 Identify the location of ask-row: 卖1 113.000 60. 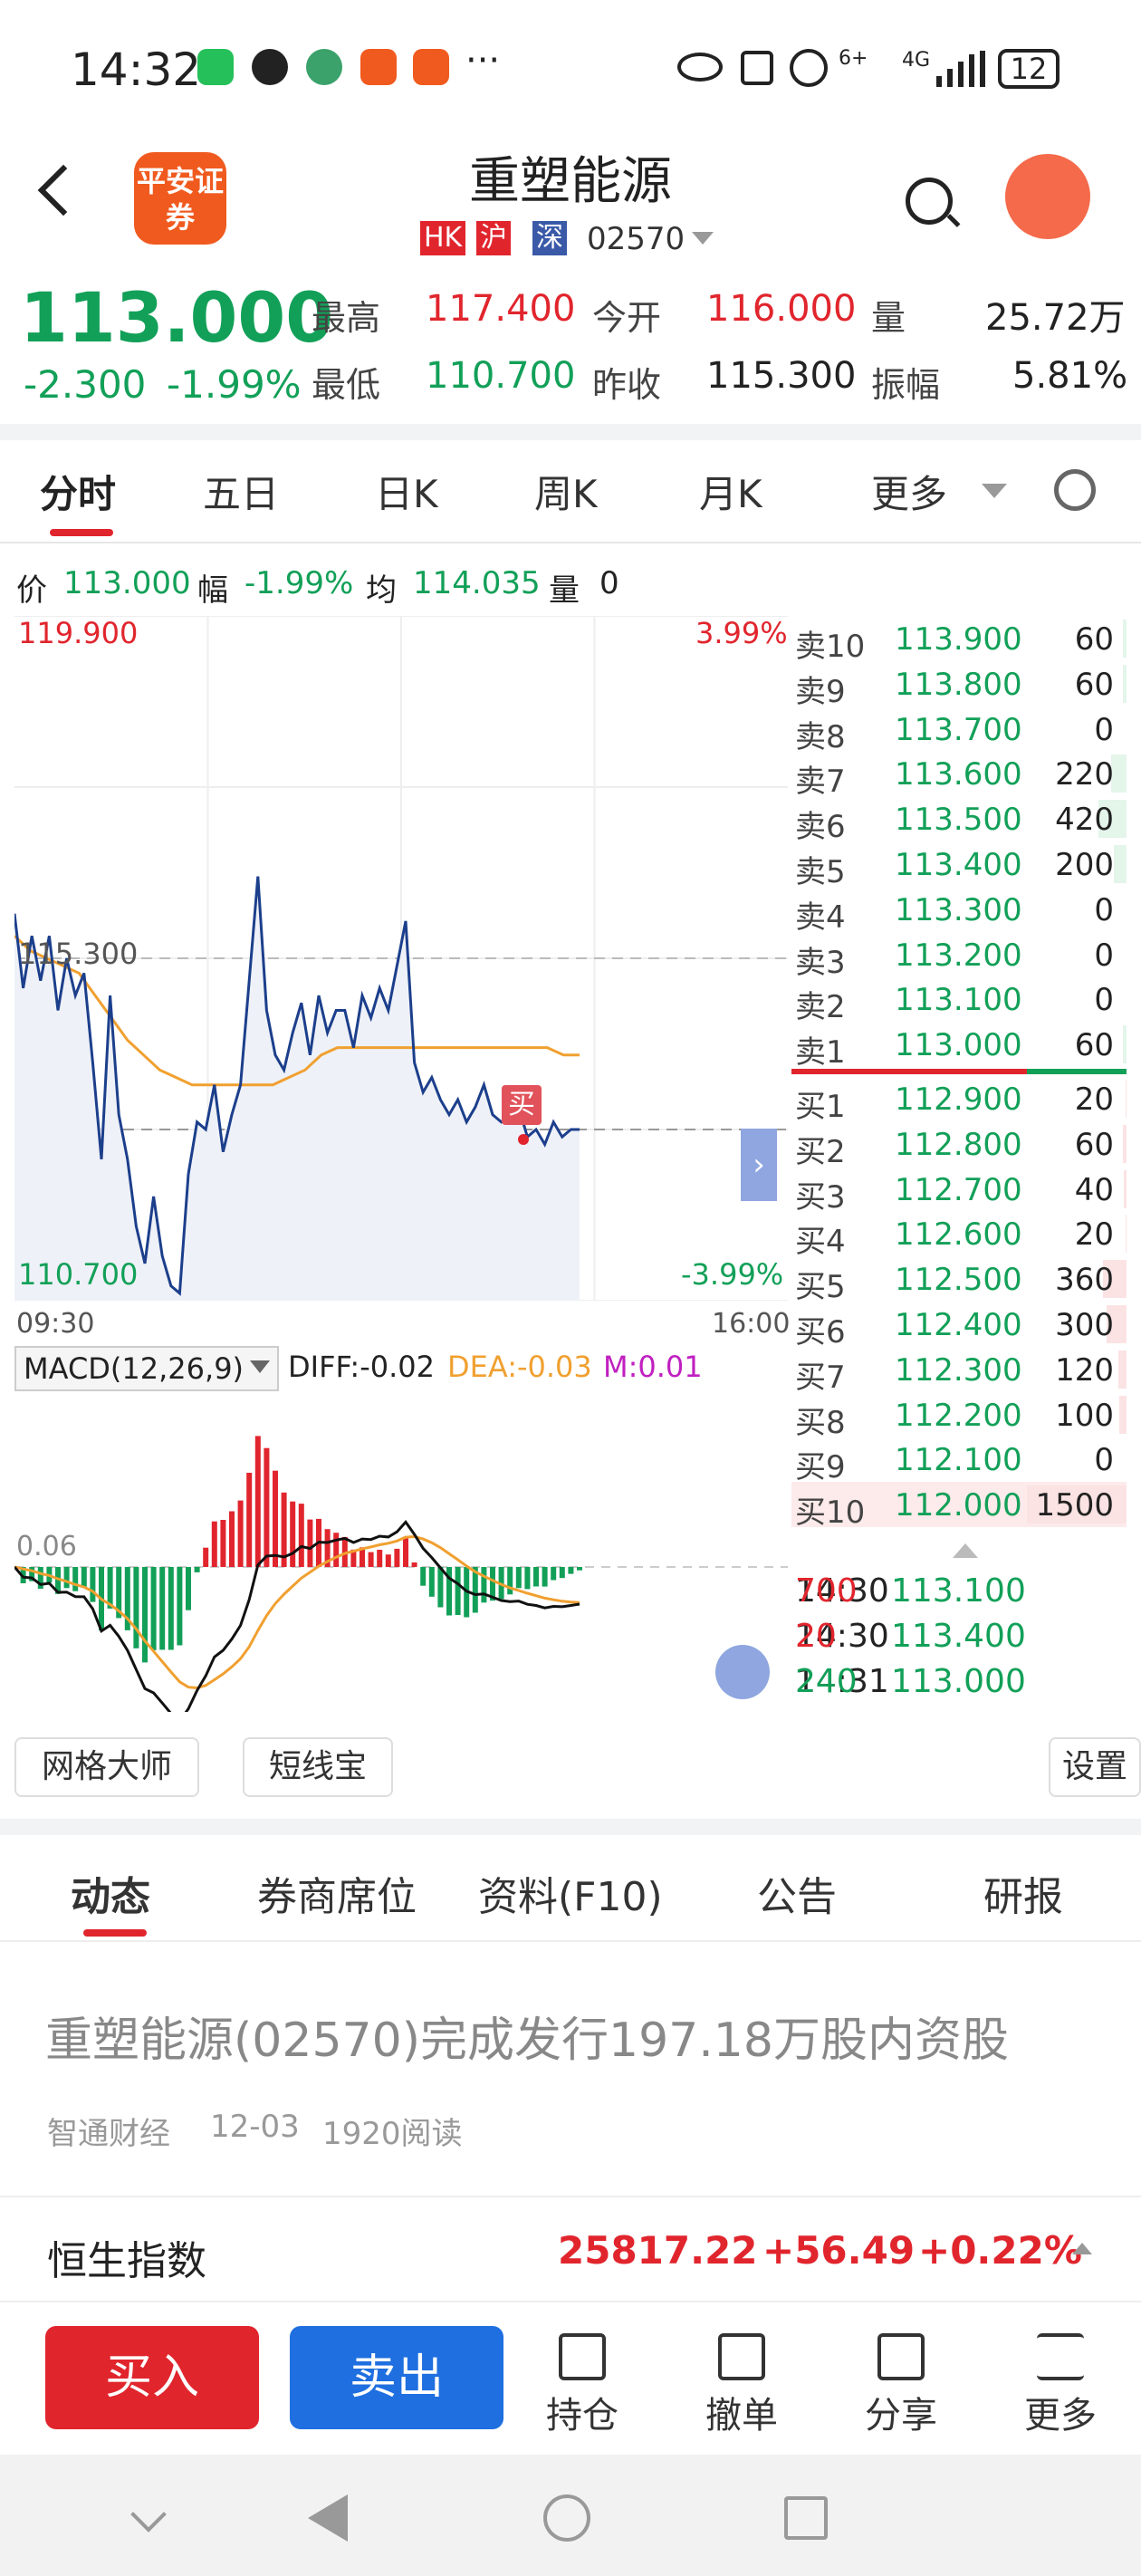
(959, 1046).